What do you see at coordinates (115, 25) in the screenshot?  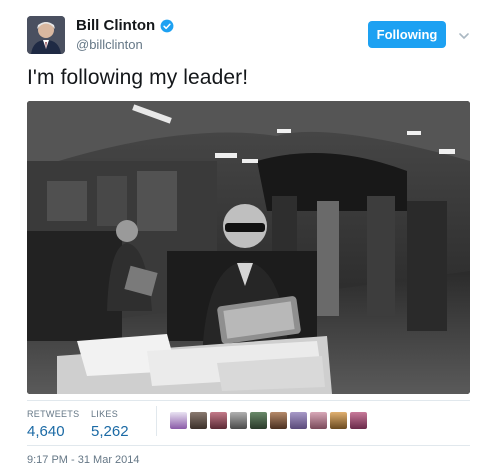 I see `author-name: Bill Clinton` at bounding box center [115, 25].